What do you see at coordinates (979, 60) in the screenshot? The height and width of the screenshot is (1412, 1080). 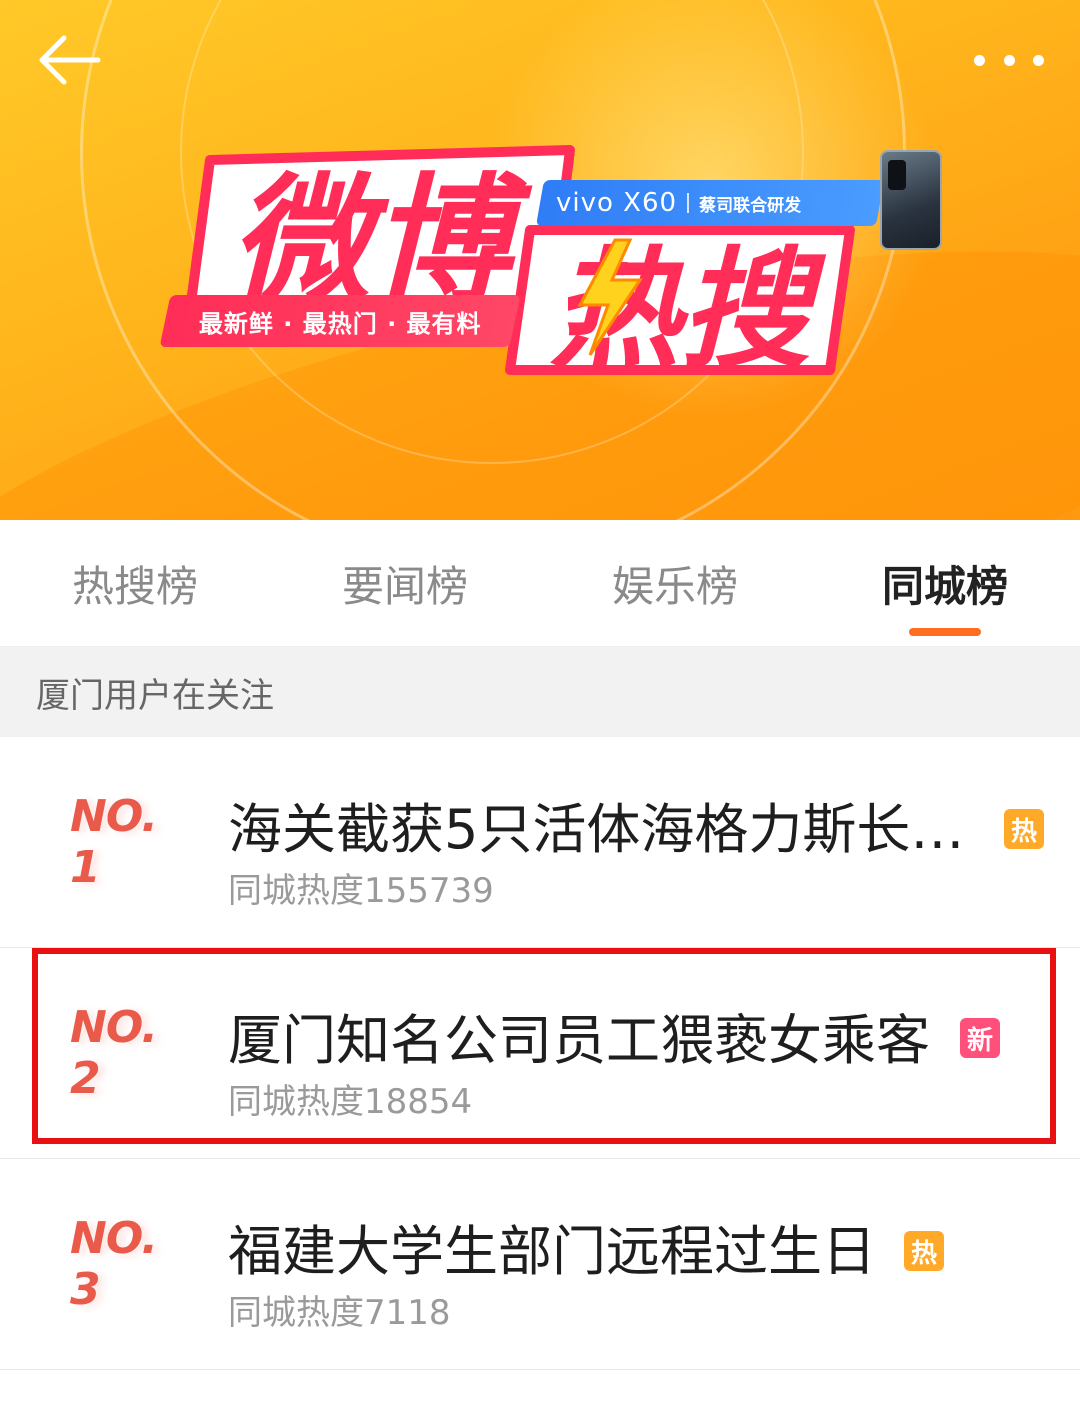 I see `more-dots-icon` at bounding box center [979, 60].